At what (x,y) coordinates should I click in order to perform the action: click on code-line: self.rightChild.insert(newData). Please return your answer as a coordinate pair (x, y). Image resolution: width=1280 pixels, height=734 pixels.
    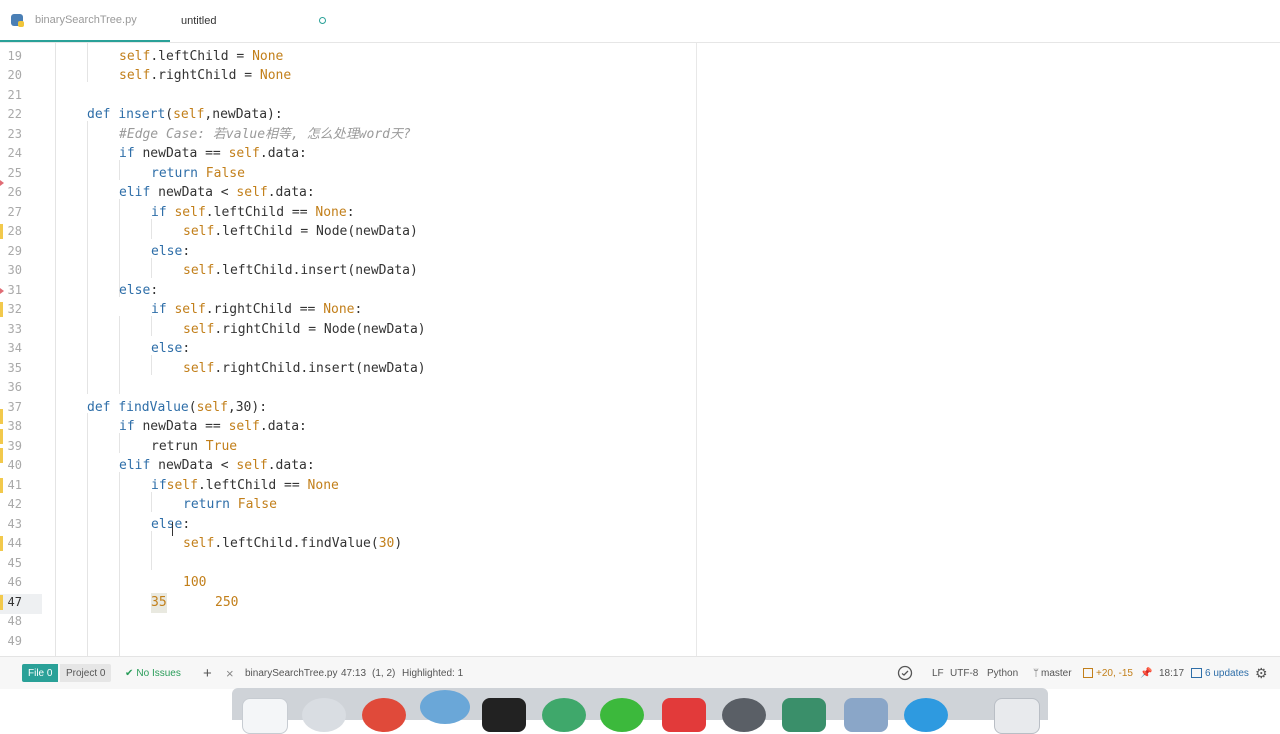
    Looking at the image, I should click on (304, 369).